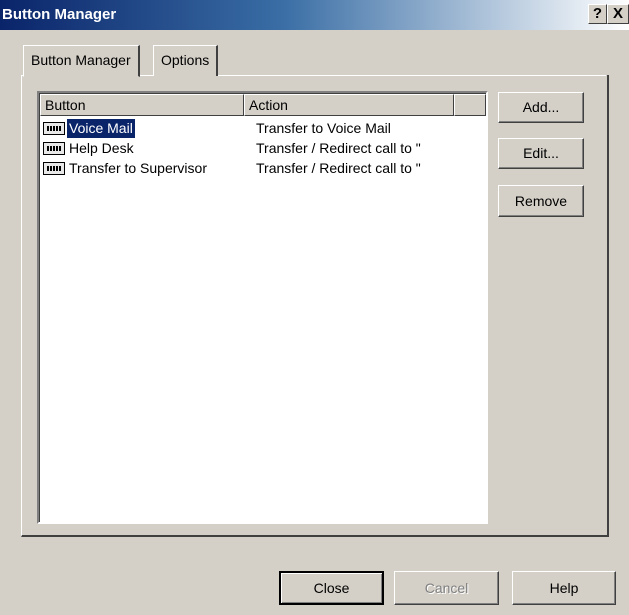 The image size is (629, 615). I want to click on tab-button-manager: Button Manager, so click(81, 61).